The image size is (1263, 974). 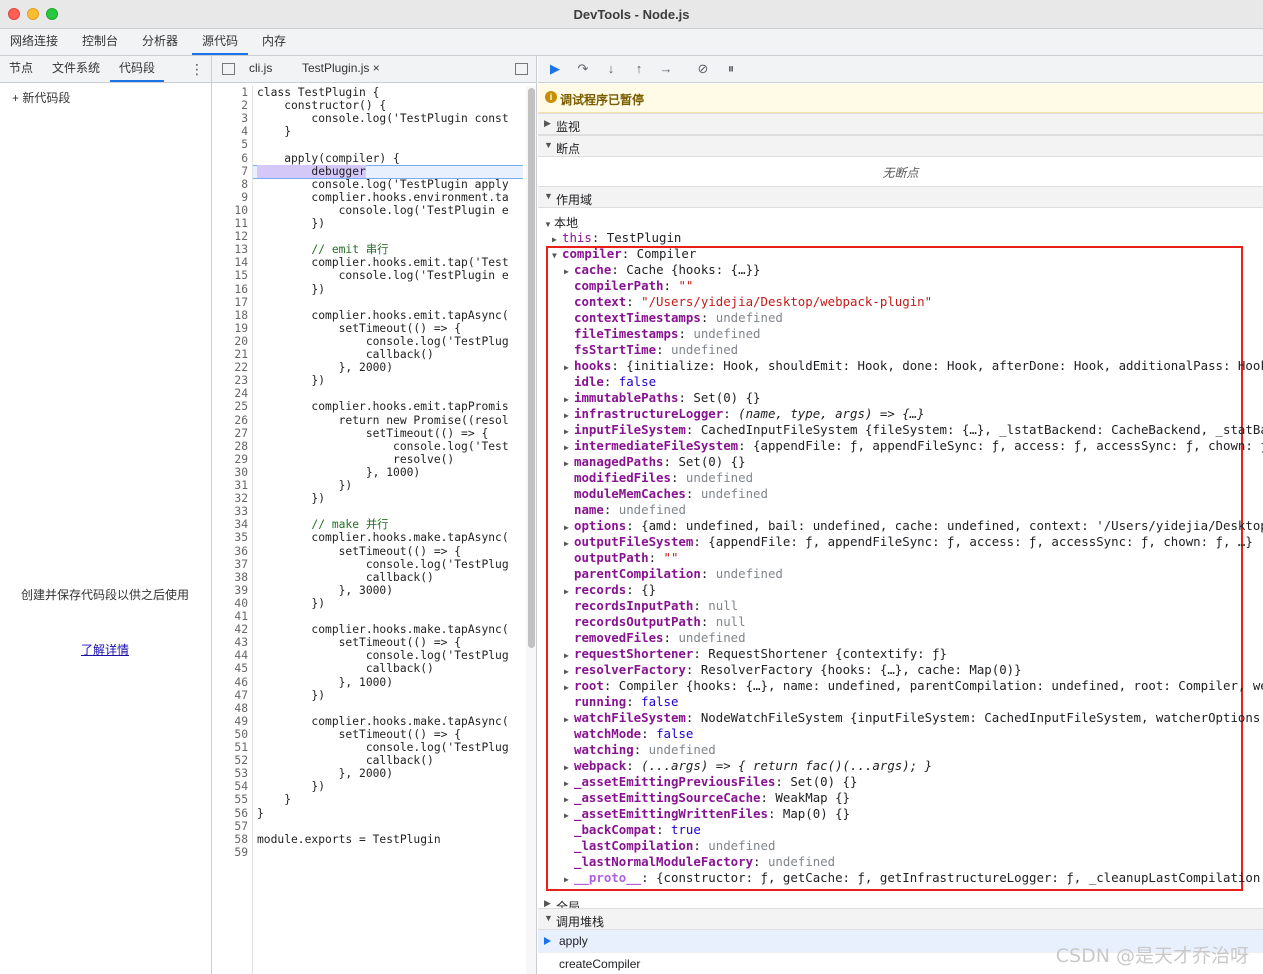 What do you see at coordinates (241, 695) in the screenshot?
I see `line-number: 47` at bounding box center [241, 695].